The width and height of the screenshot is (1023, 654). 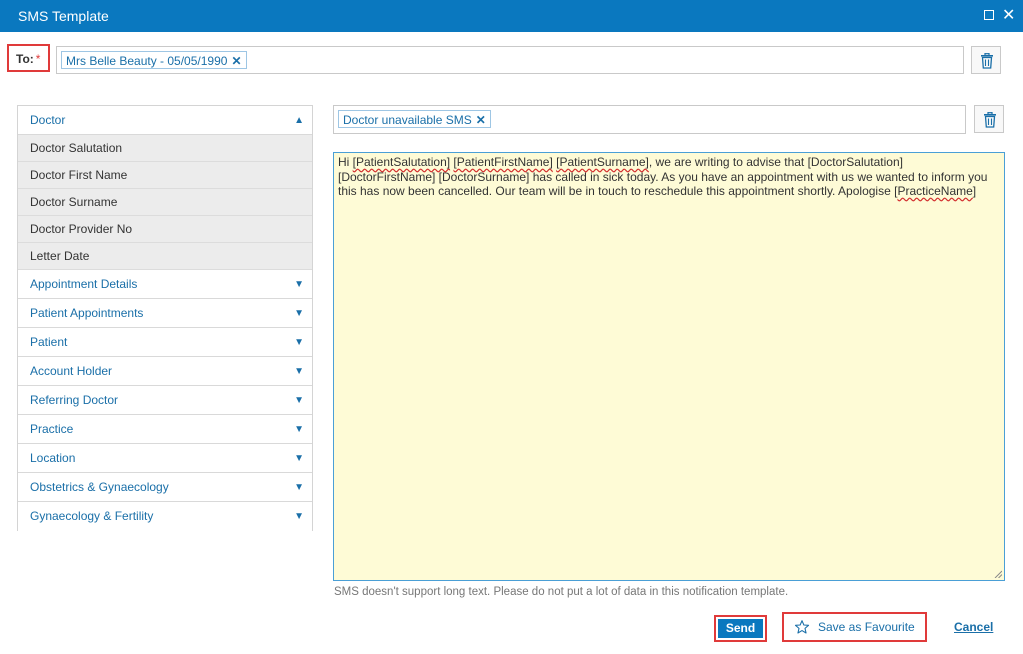 What do you see at coordinates (989, 15) in the screenshot?
I see `maximize-icon` at bounding box center [989, 15].